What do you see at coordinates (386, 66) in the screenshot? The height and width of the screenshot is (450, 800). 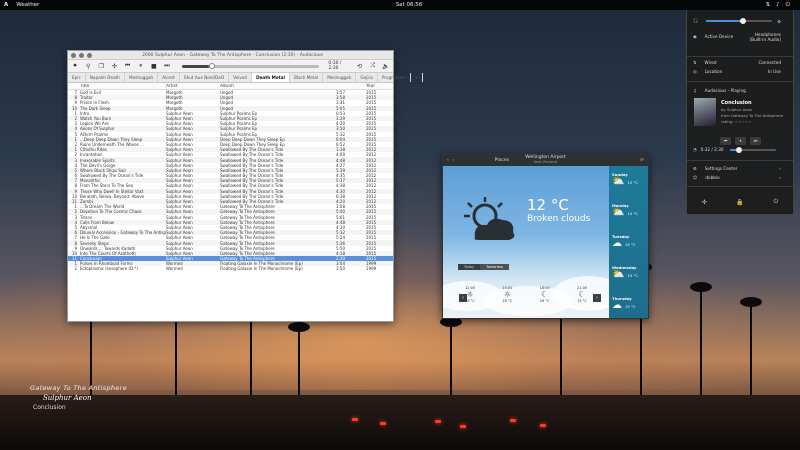 I see `volume-icon: 🔈` at bounding box center [386, 66].